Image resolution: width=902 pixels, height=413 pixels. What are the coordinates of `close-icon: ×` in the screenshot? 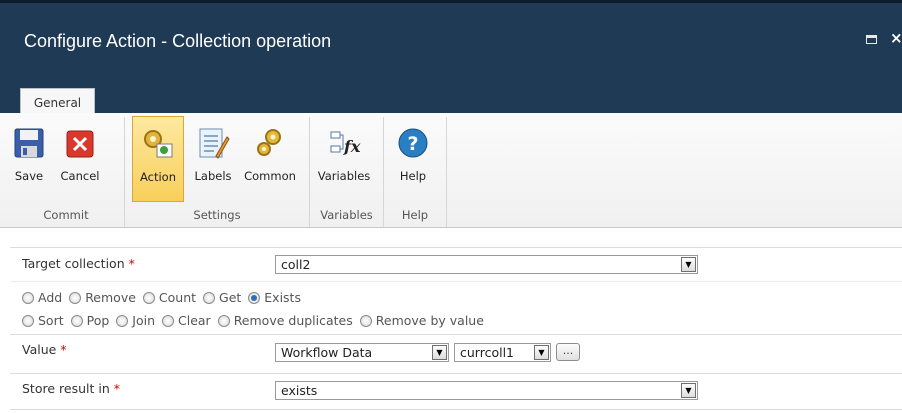 It's located at (896, 38).